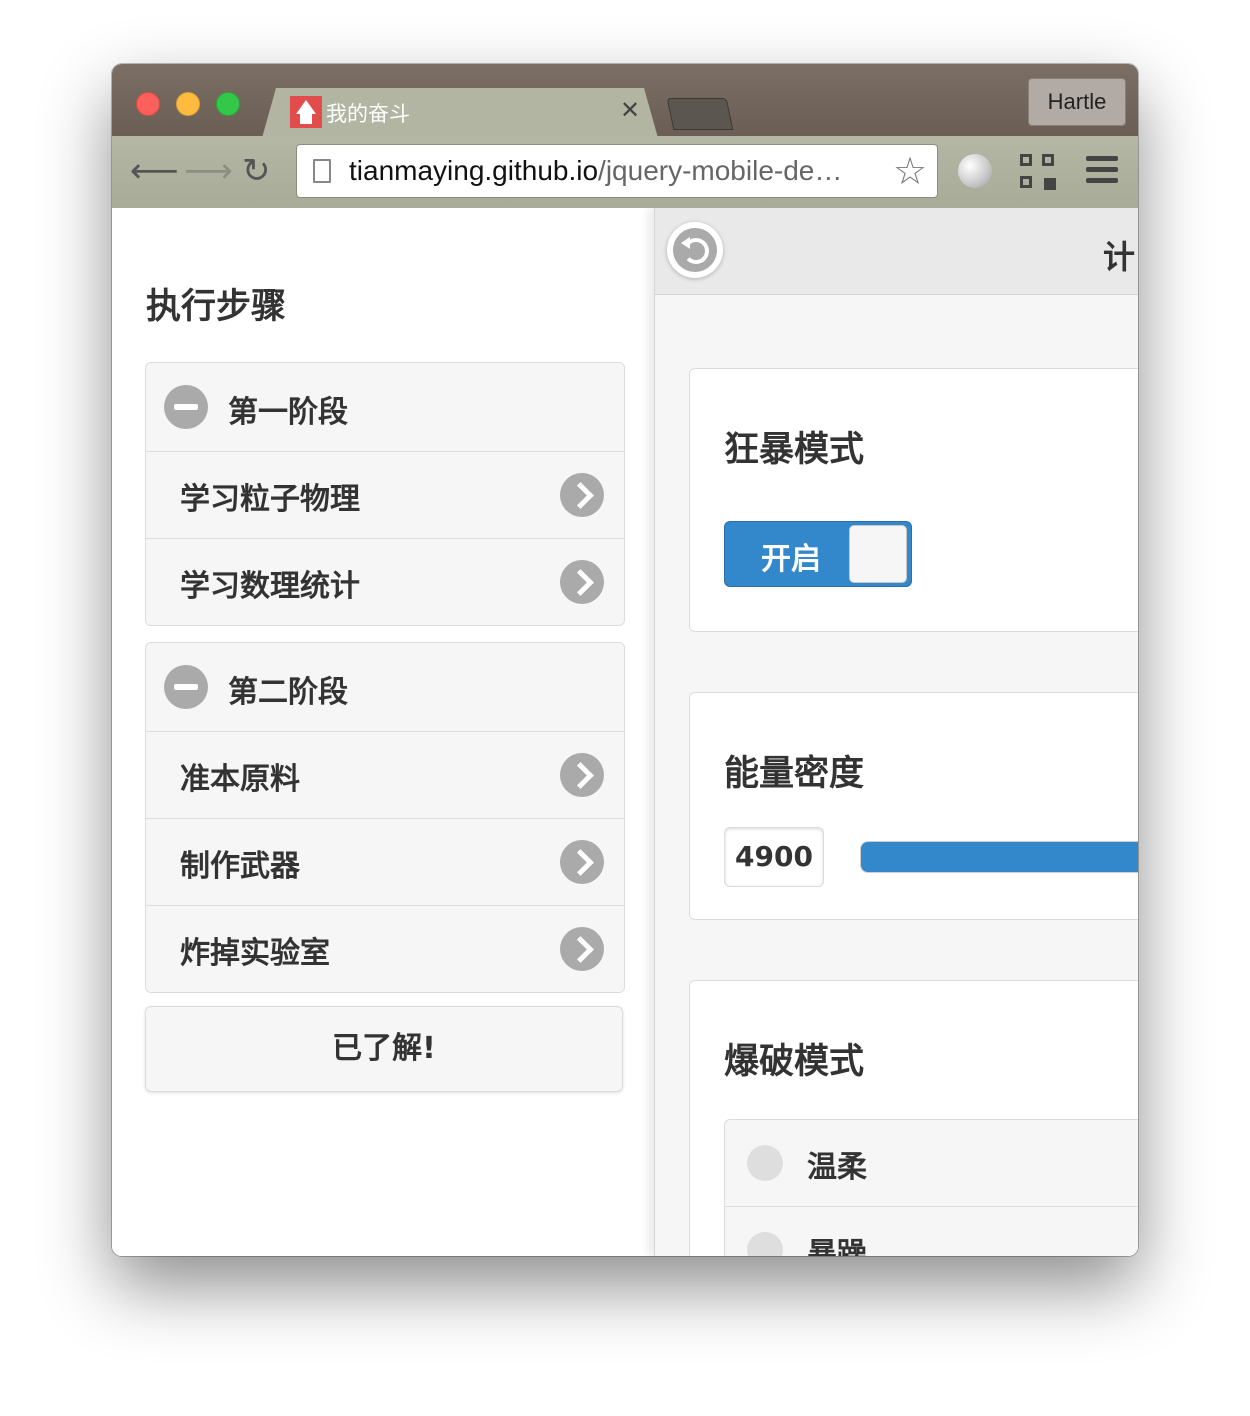 The image size is (1250, 1416). I want to click on bookmark-star-icon: ☆, so click(910, 171).